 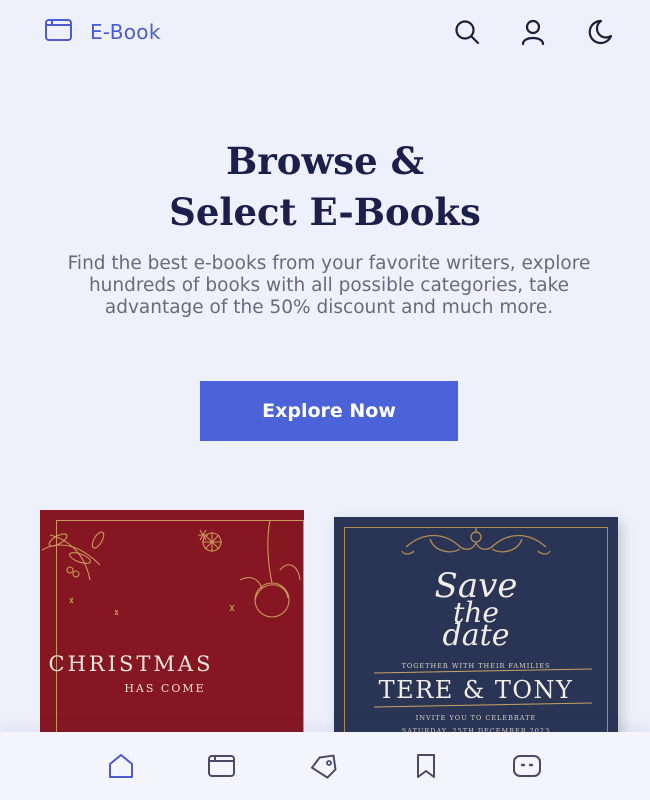 What do you see at coordinates (165, 688) in the screenshot?
I see `book-subtitle: HAS COME` at bounding box center [165, 688].